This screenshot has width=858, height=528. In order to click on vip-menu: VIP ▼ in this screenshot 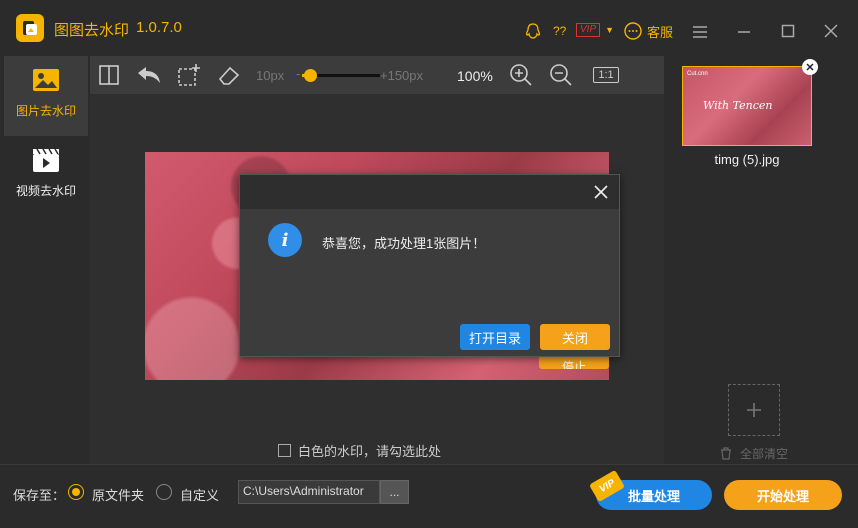, I will do `click(595, 30)`.